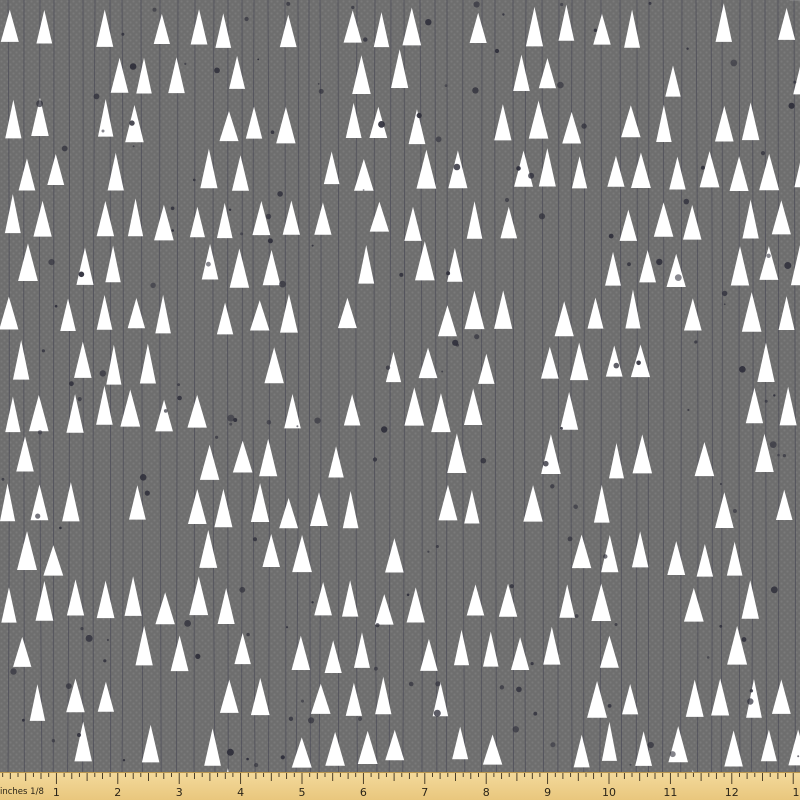  Describe the element at coordinates (302, 792) in the screenshot. I see `ruler-number: 5` at that location.